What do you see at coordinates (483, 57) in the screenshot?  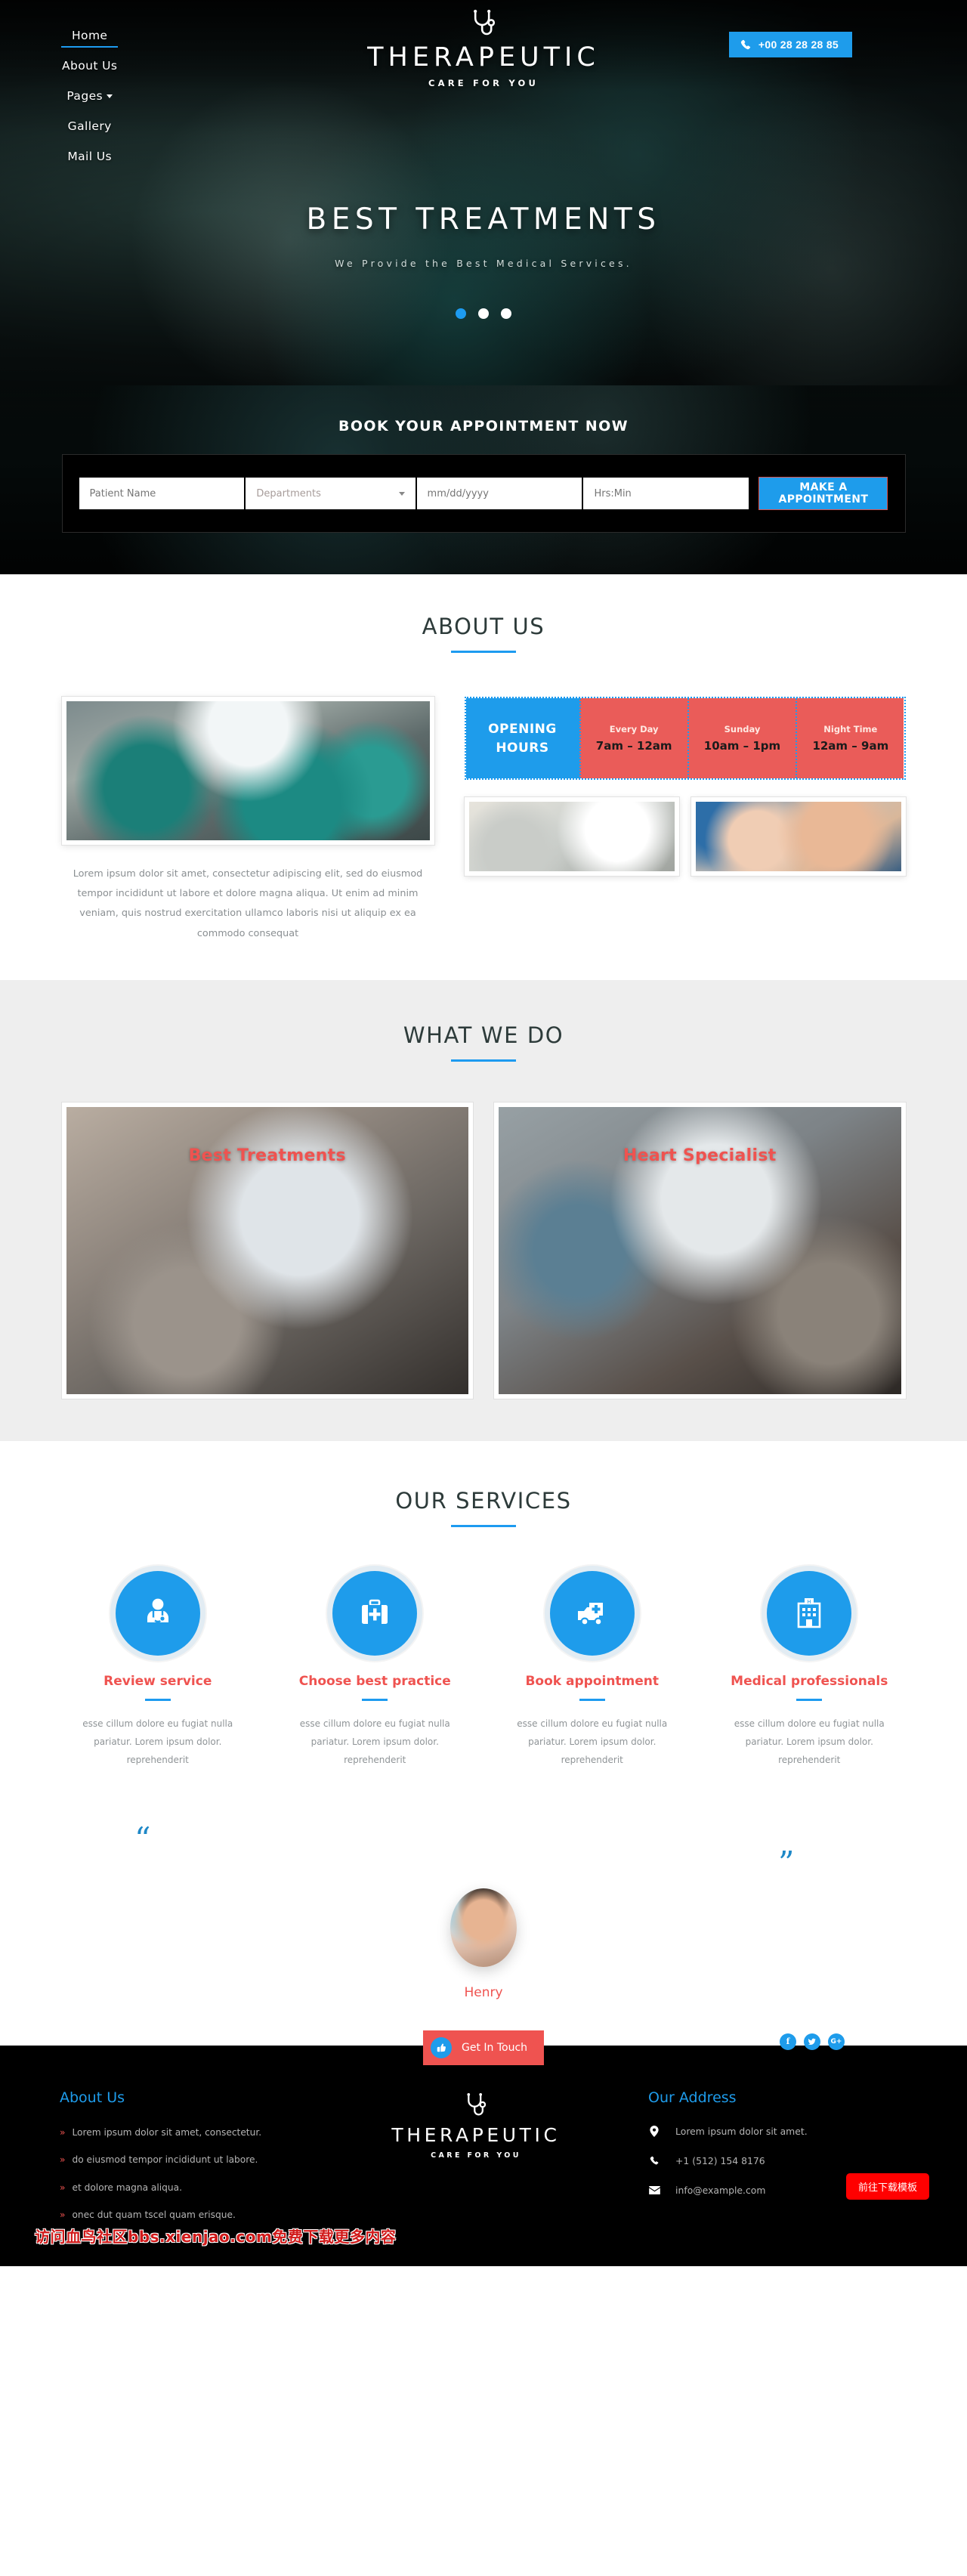 I see `brand-name: THERAPEUTIC` at bounding box center [483, 57].